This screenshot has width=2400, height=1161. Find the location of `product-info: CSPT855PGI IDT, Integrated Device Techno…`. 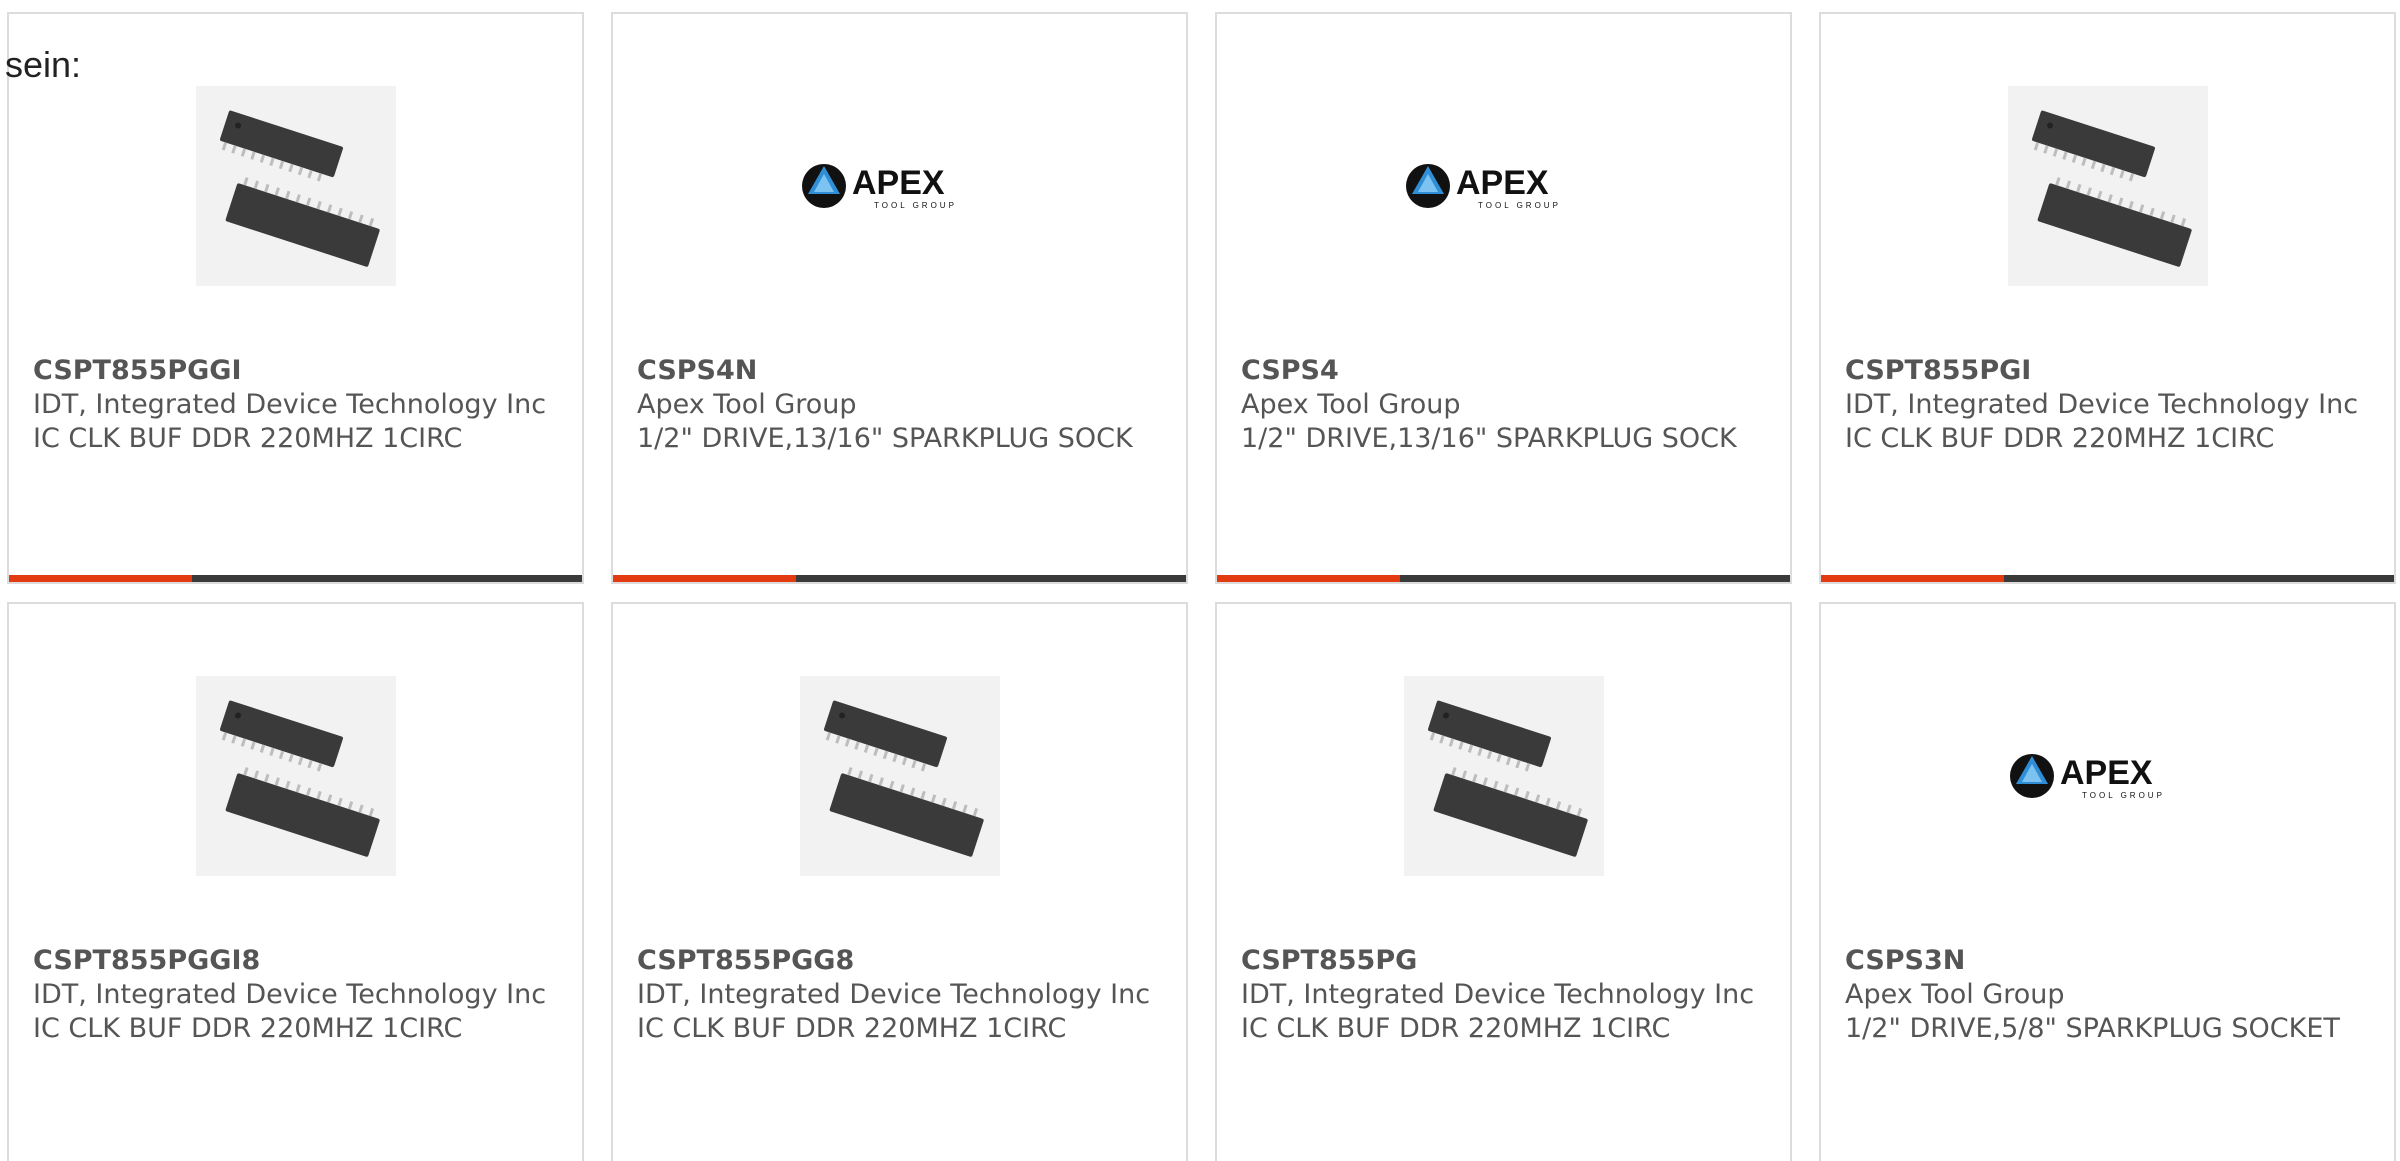

product-info: CSPT855PGI IDT, Integrated Device Techno… is located at coordinates (2105, 405).